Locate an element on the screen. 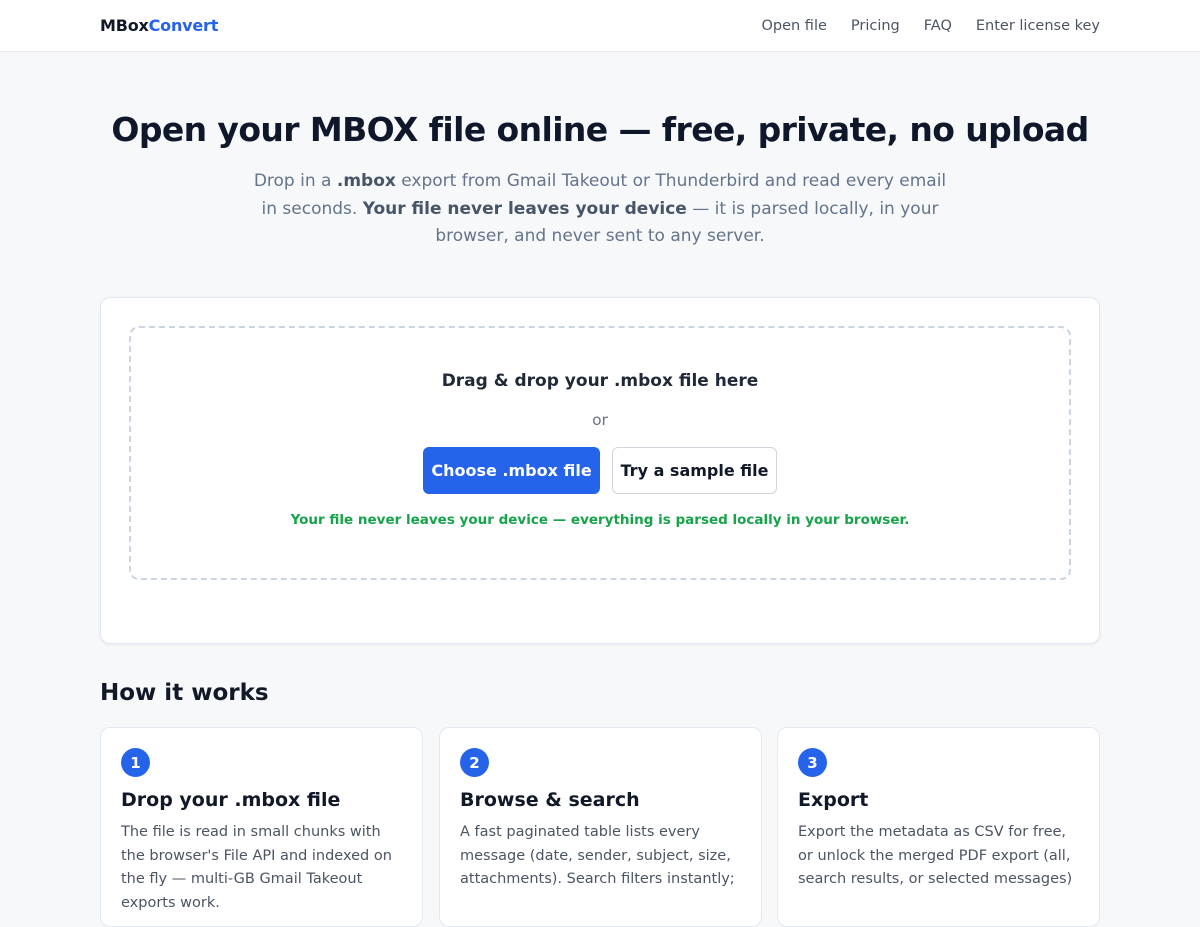 Image resolution: width=1200 pixels, height=927 pixels. step-number-badge: 1 is located at coordinates (135, 762).